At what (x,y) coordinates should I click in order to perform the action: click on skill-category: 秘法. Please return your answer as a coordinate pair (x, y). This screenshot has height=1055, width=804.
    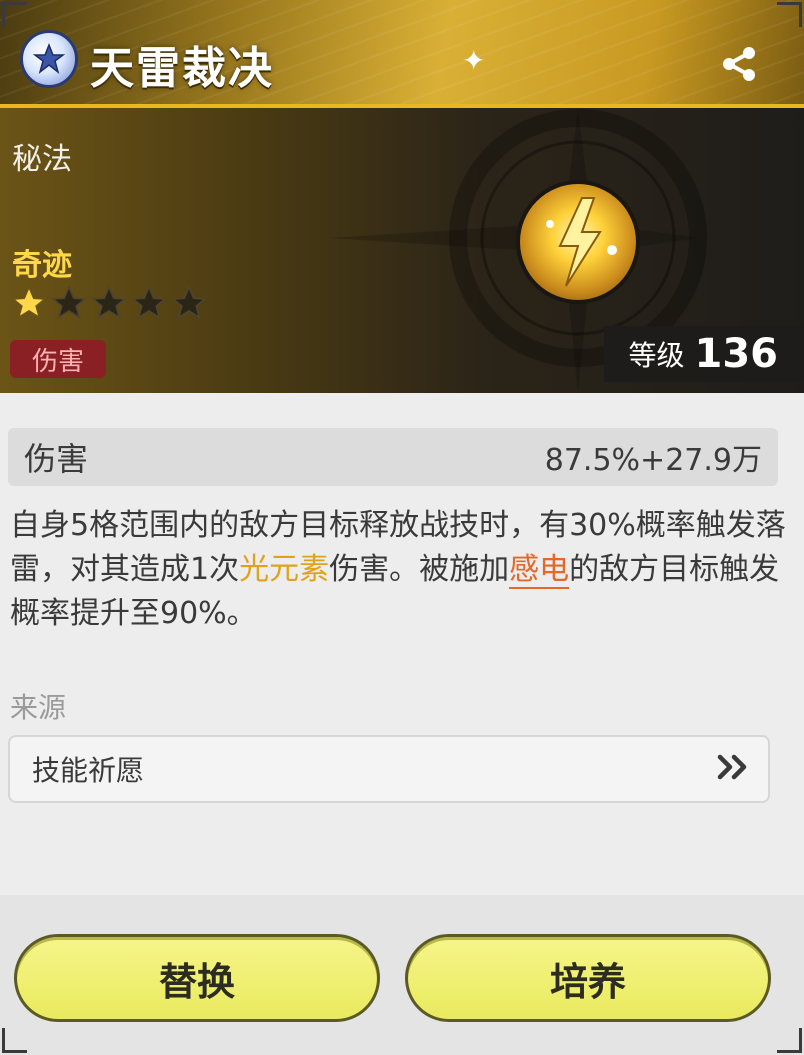
    Looking at the image, I should click on (42, 159).